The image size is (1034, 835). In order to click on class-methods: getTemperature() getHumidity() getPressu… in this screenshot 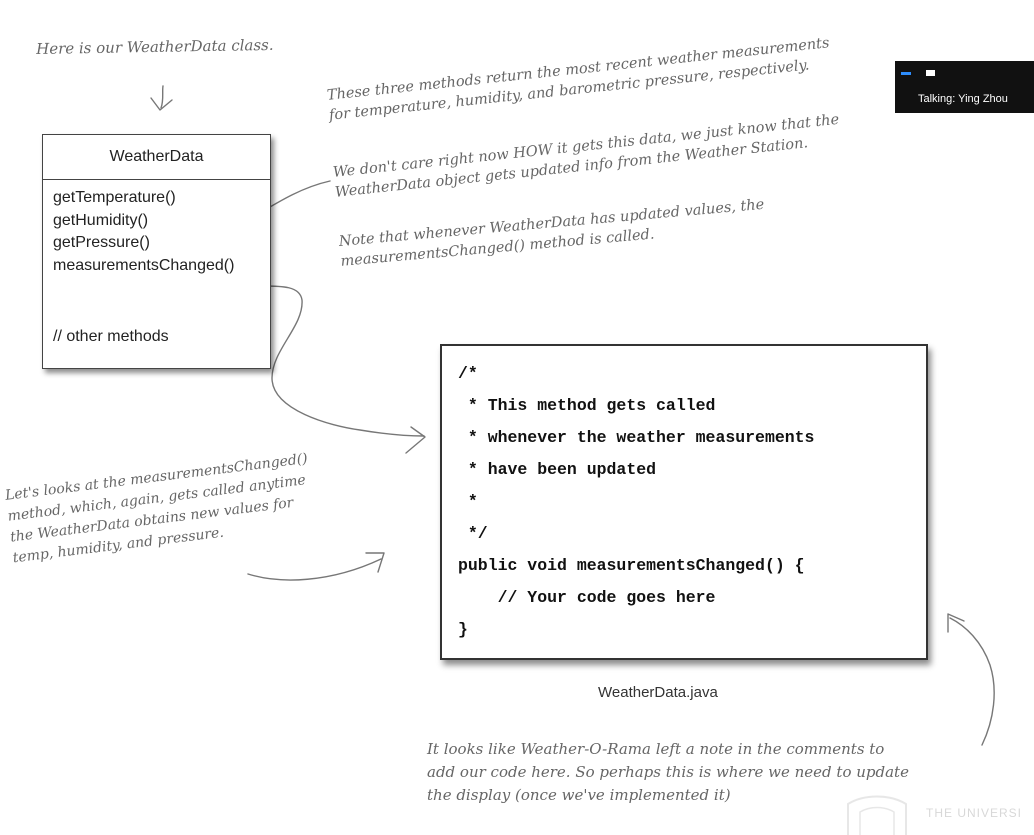, I will do `click(156, 228)`.